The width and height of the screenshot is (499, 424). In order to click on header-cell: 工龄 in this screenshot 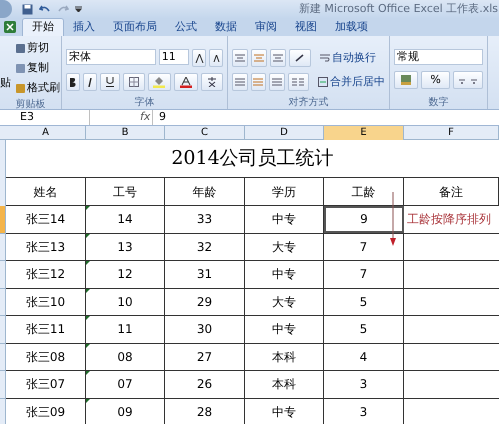, I will do `click(364, 191)`.